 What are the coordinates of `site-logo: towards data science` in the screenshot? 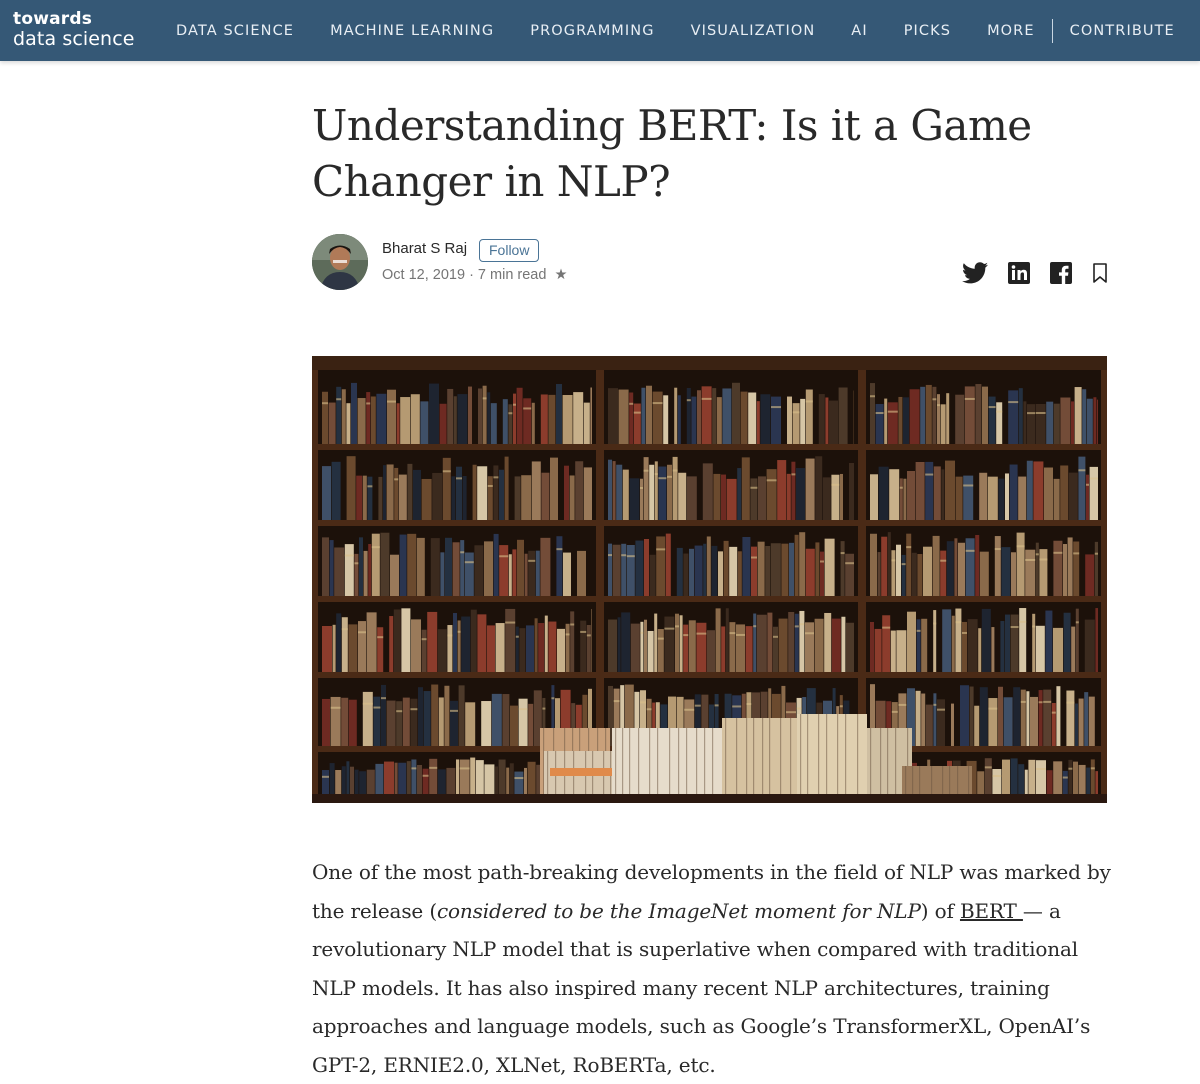 It's located at (74, 29).